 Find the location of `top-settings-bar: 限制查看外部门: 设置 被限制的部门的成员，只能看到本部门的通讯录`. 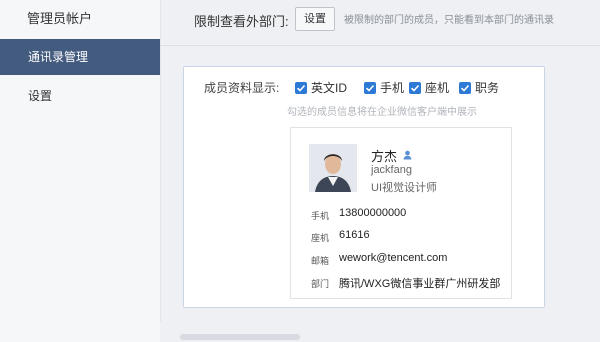

top-settings-bar: 限制查看外部门: 设置 被限制的部门的成员，只能看到本部门的通讯录 is located at coordinates (380, 23).